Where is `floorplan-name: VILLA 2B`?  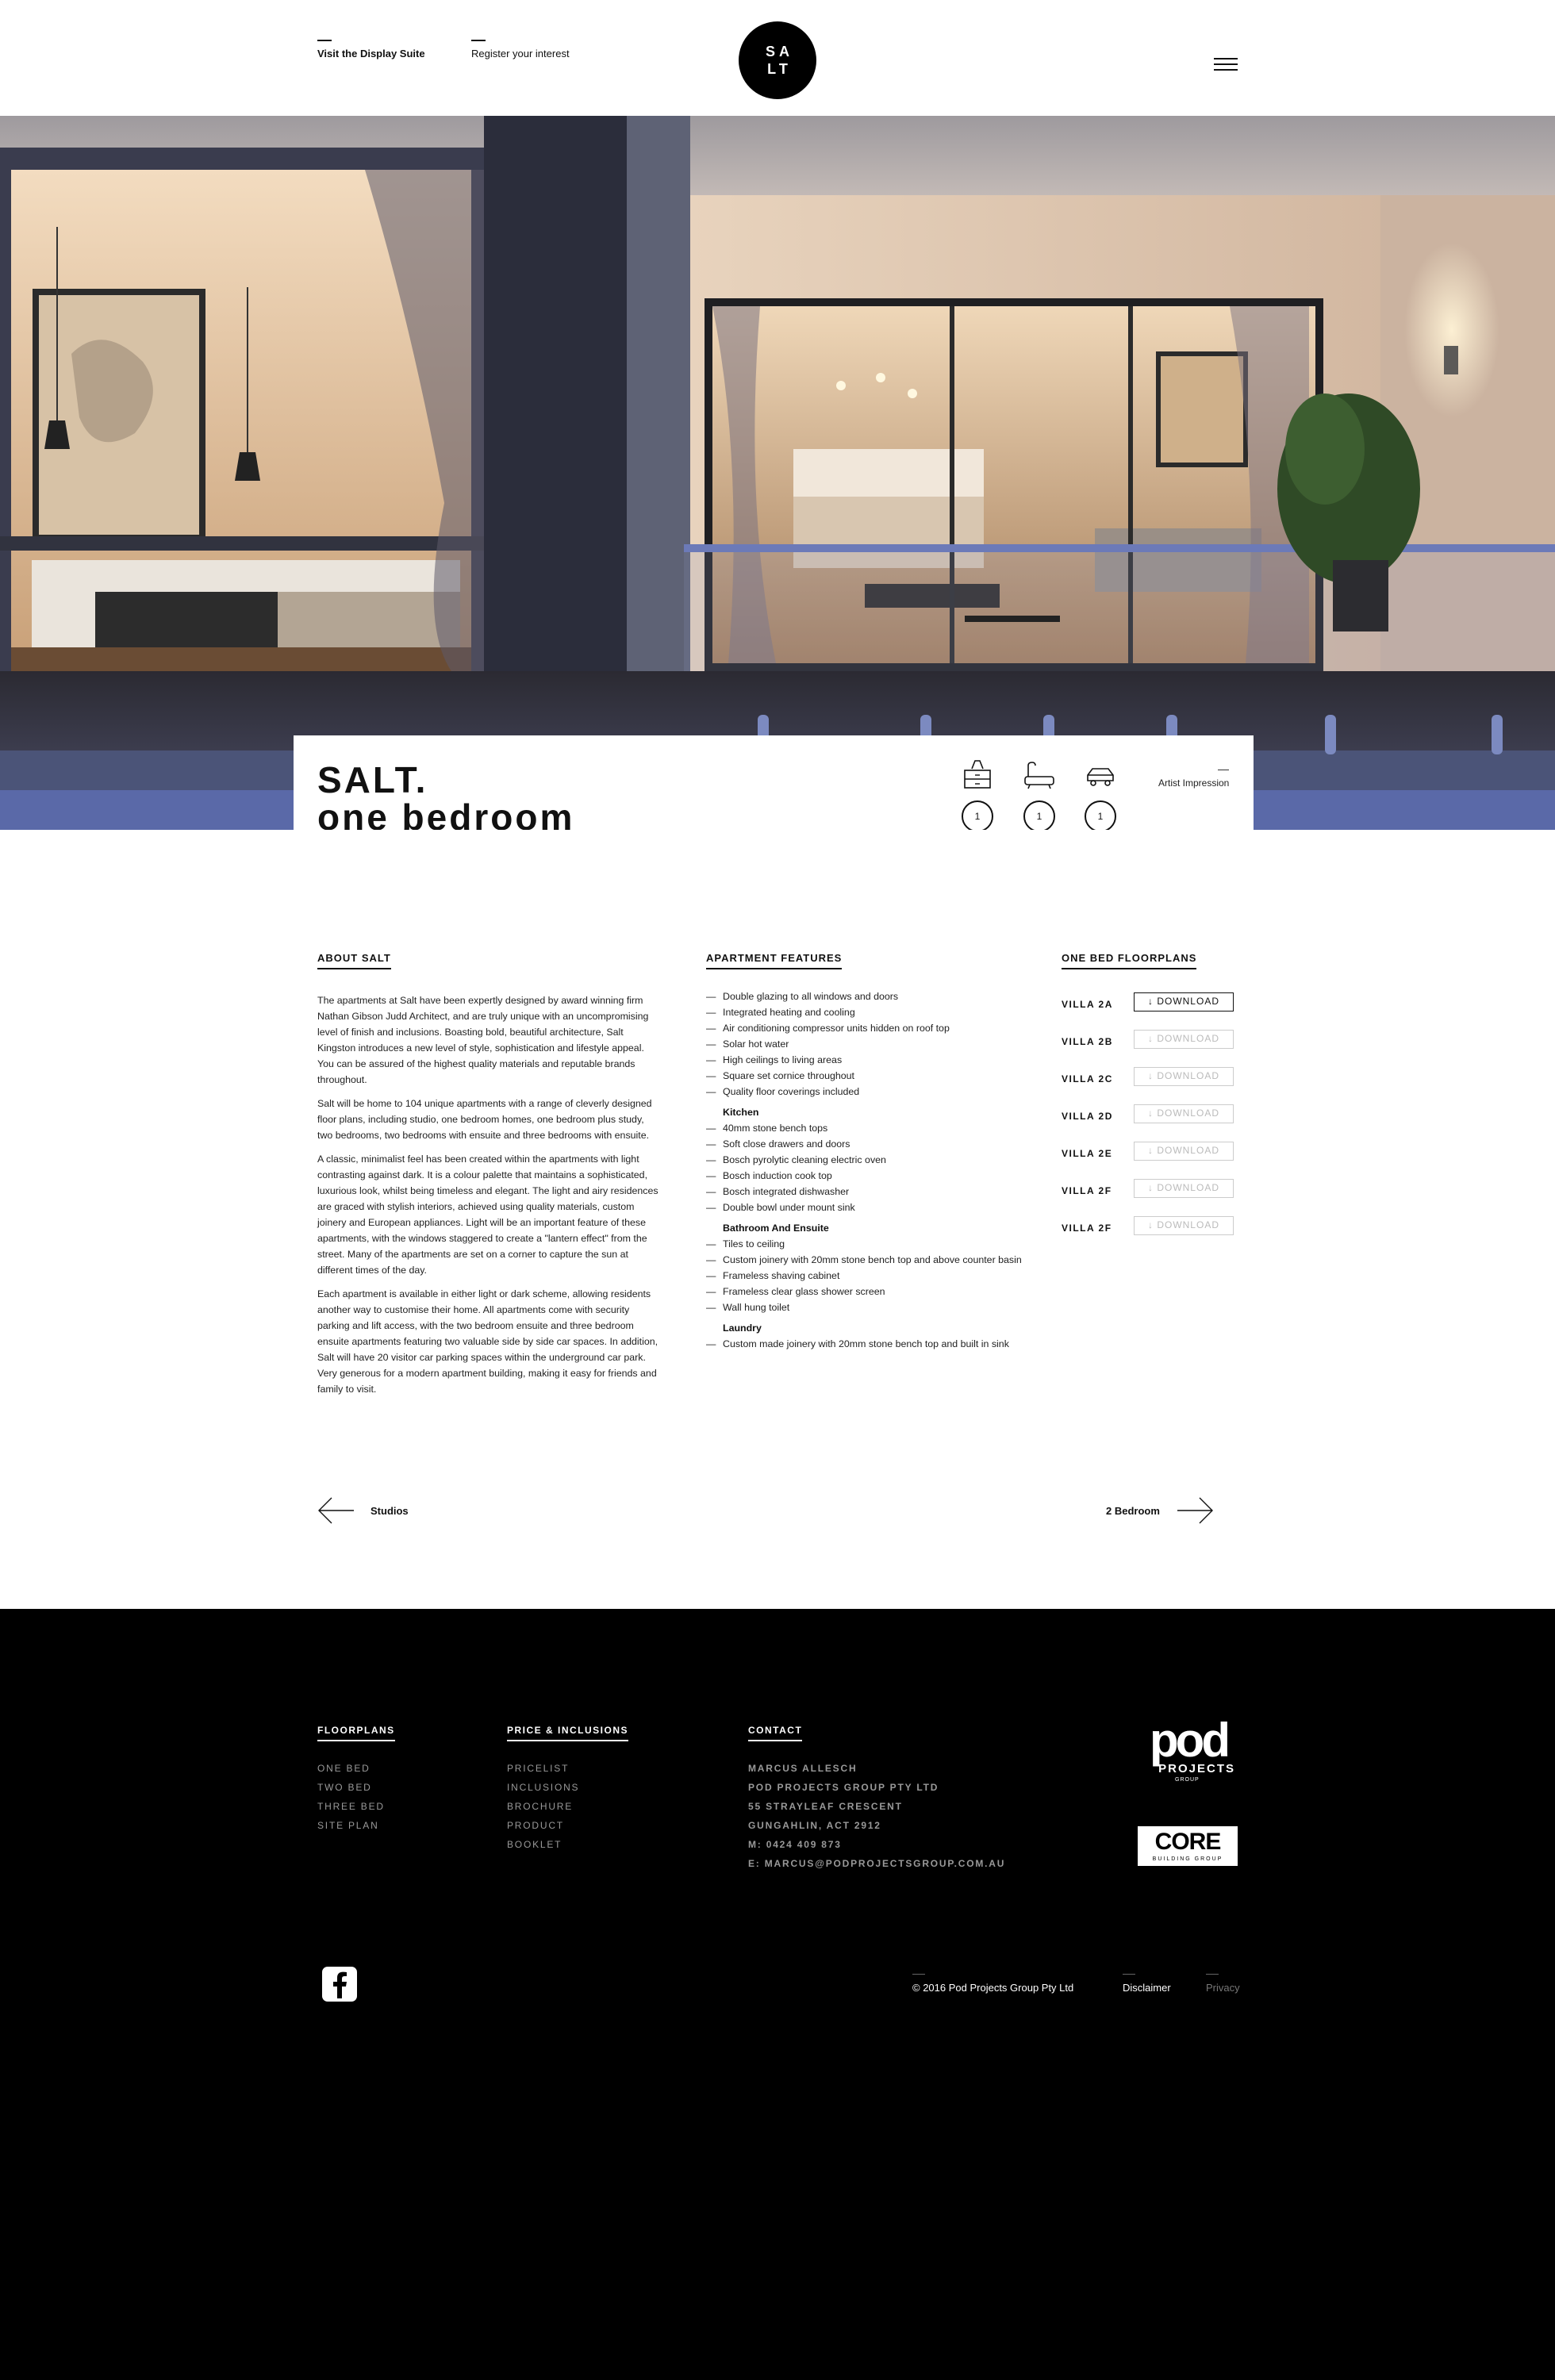
floorplan-name: VILLA 2B is located at coordinates (1087, 1041).